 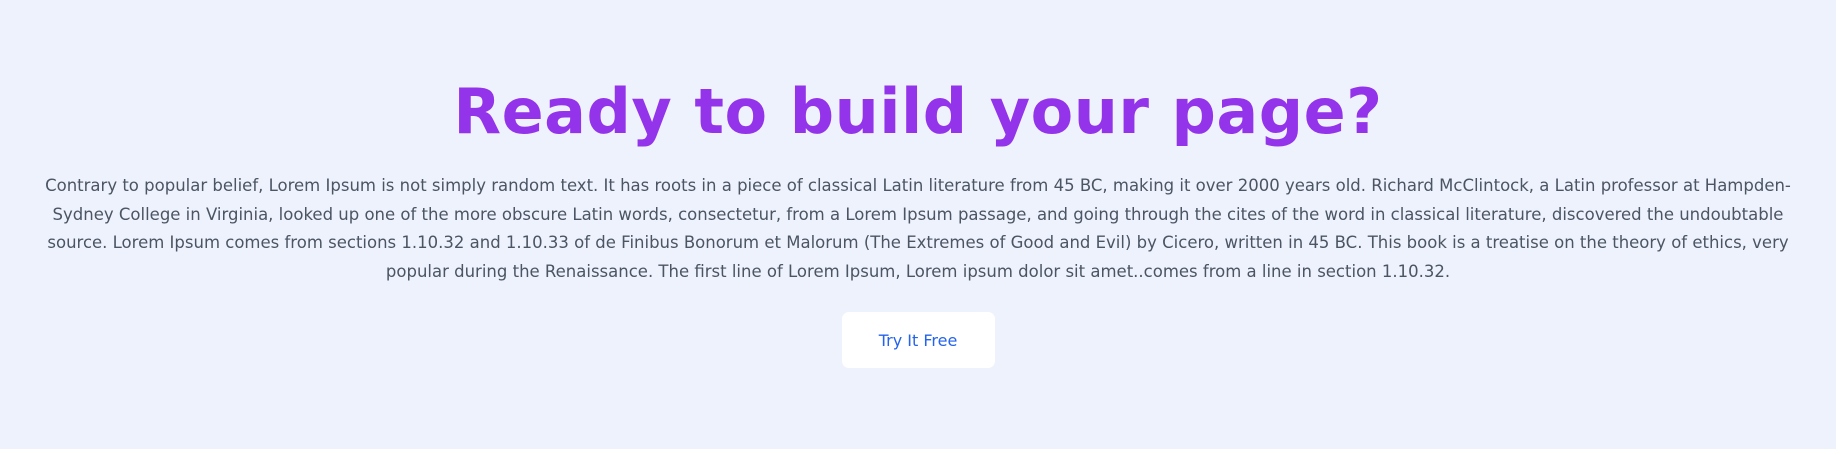 I want to click on cta-heading: Ready to build your page?, so click(x=918, y=111).